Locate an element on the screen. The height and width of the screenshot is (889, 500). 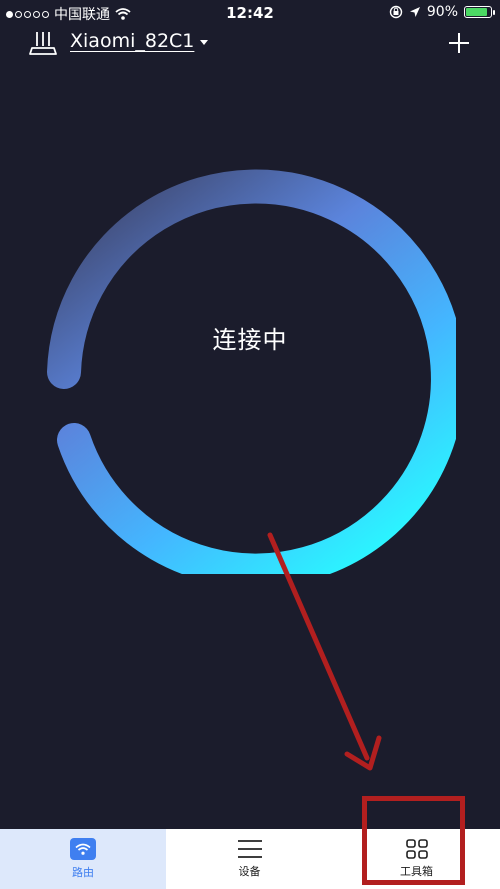
router-selector: Xiaomi_82C1 is located at coordinates (139, 41).